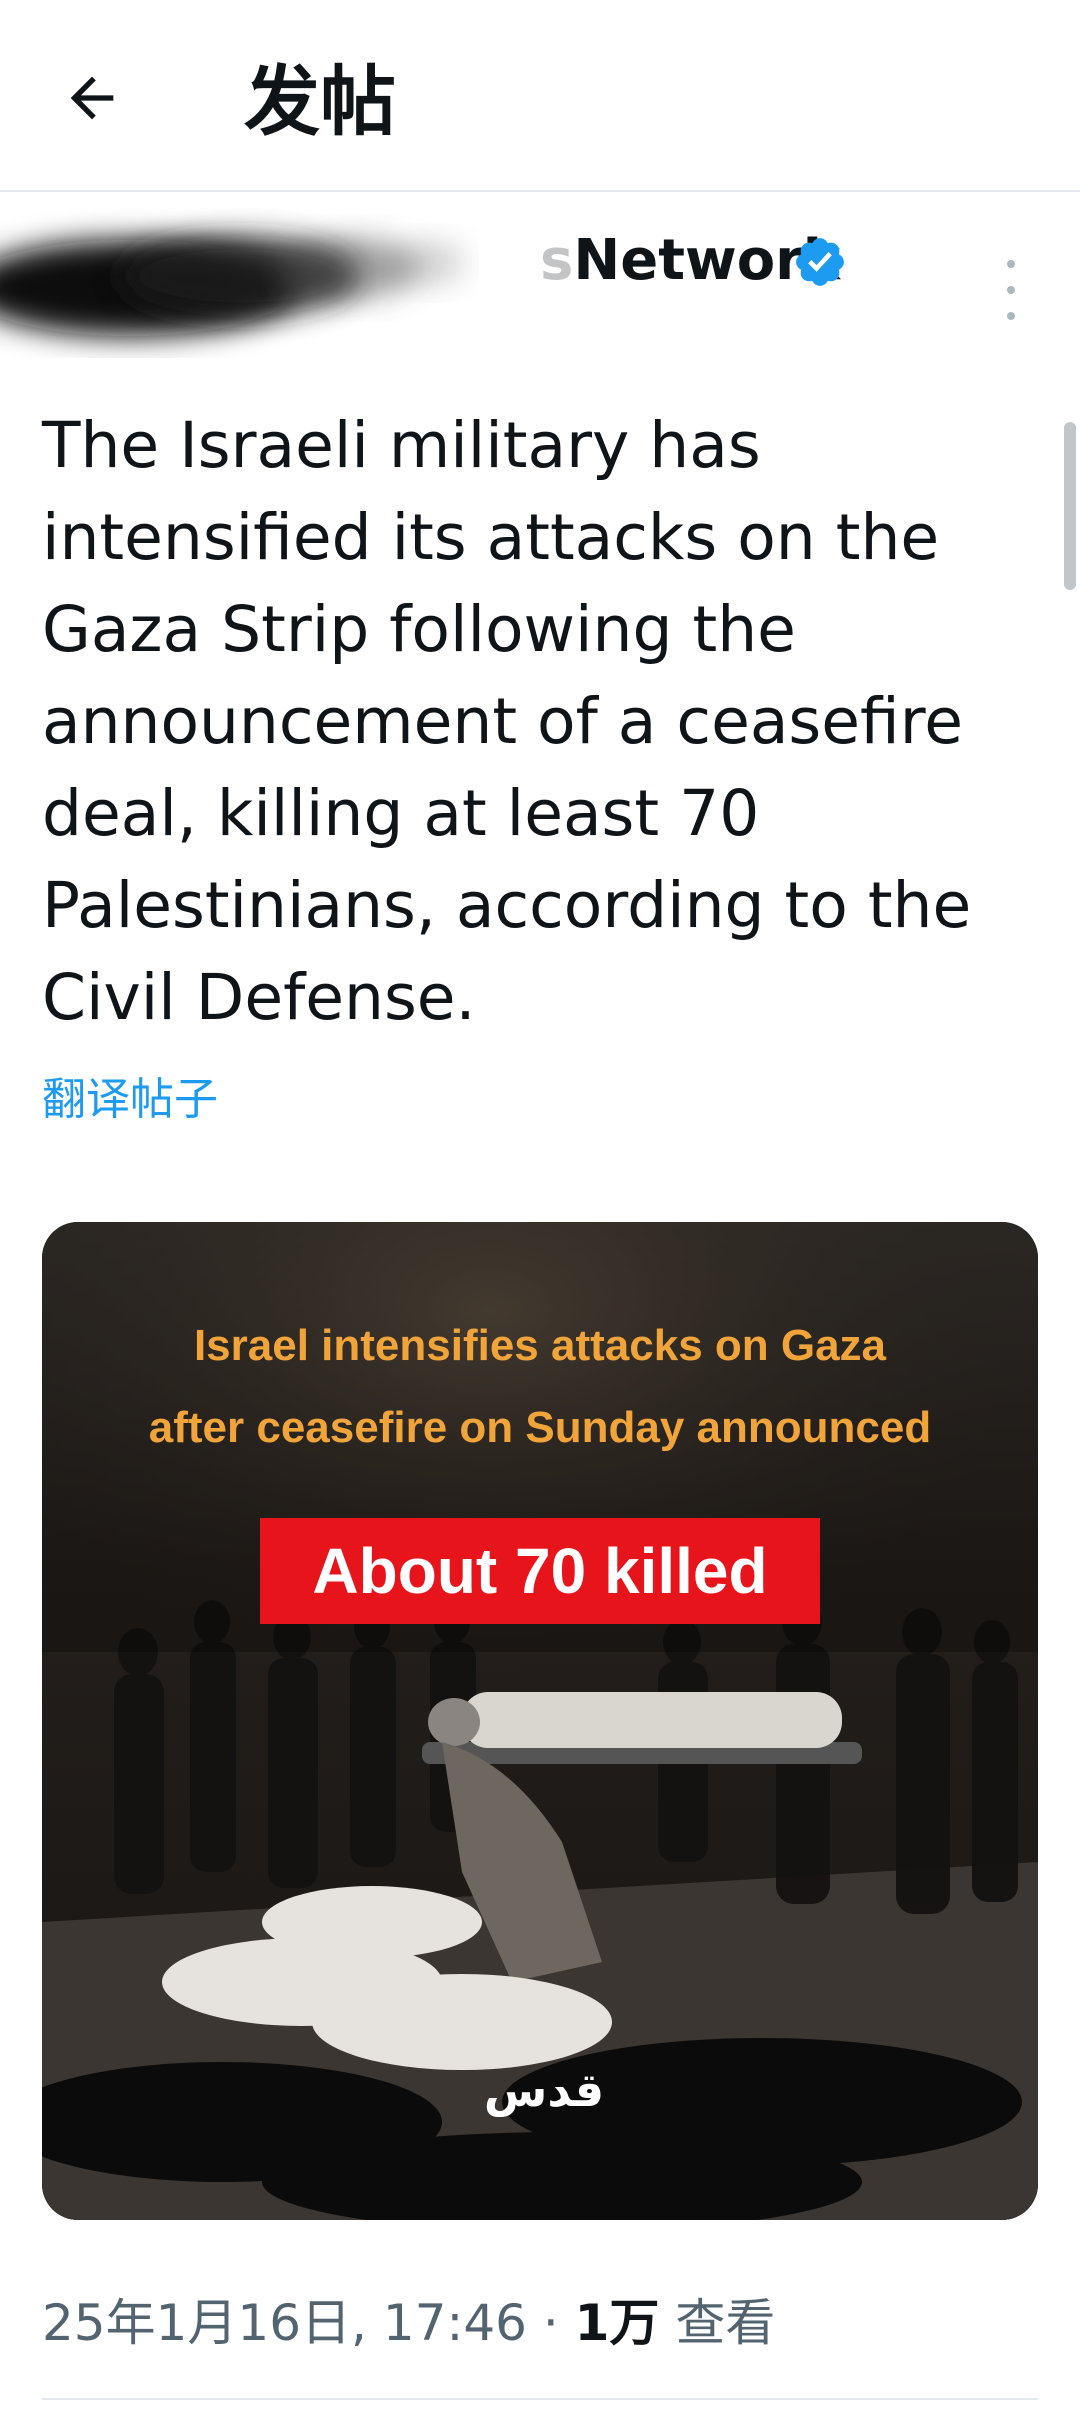 The image size is (1080, 2425). I want to click on divider, so click(540, 2399).